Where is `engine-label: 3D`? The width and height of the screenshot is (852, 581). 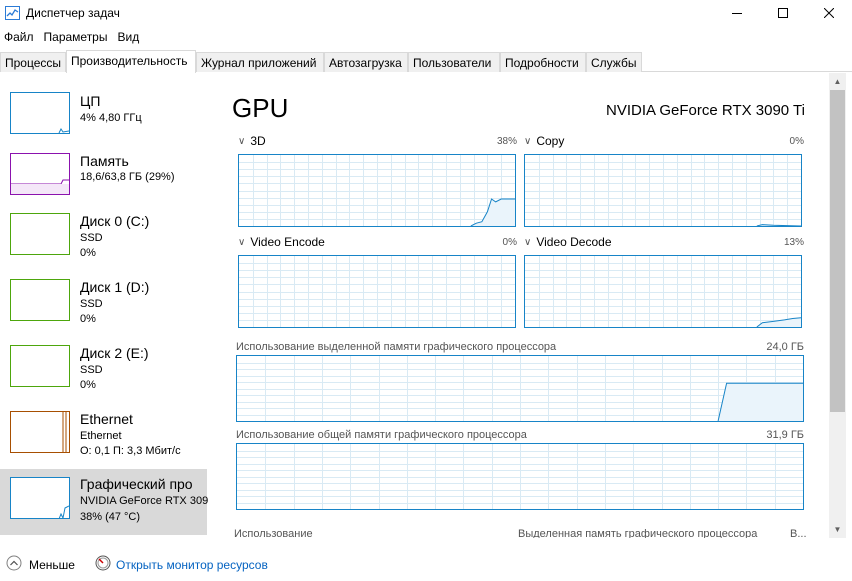
engine-label: 3D is located at coordinates (258, 141).